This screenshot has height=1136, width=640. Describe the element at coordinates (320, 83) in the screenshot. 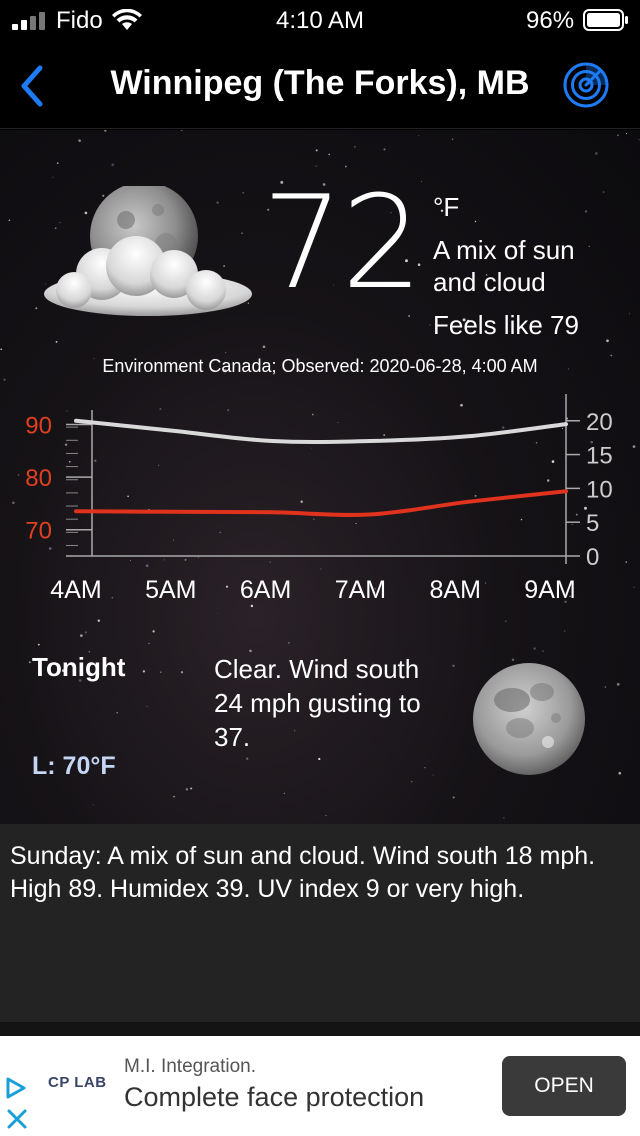

I see `location-title: Winnipeg (The Forks), MB` at that location.